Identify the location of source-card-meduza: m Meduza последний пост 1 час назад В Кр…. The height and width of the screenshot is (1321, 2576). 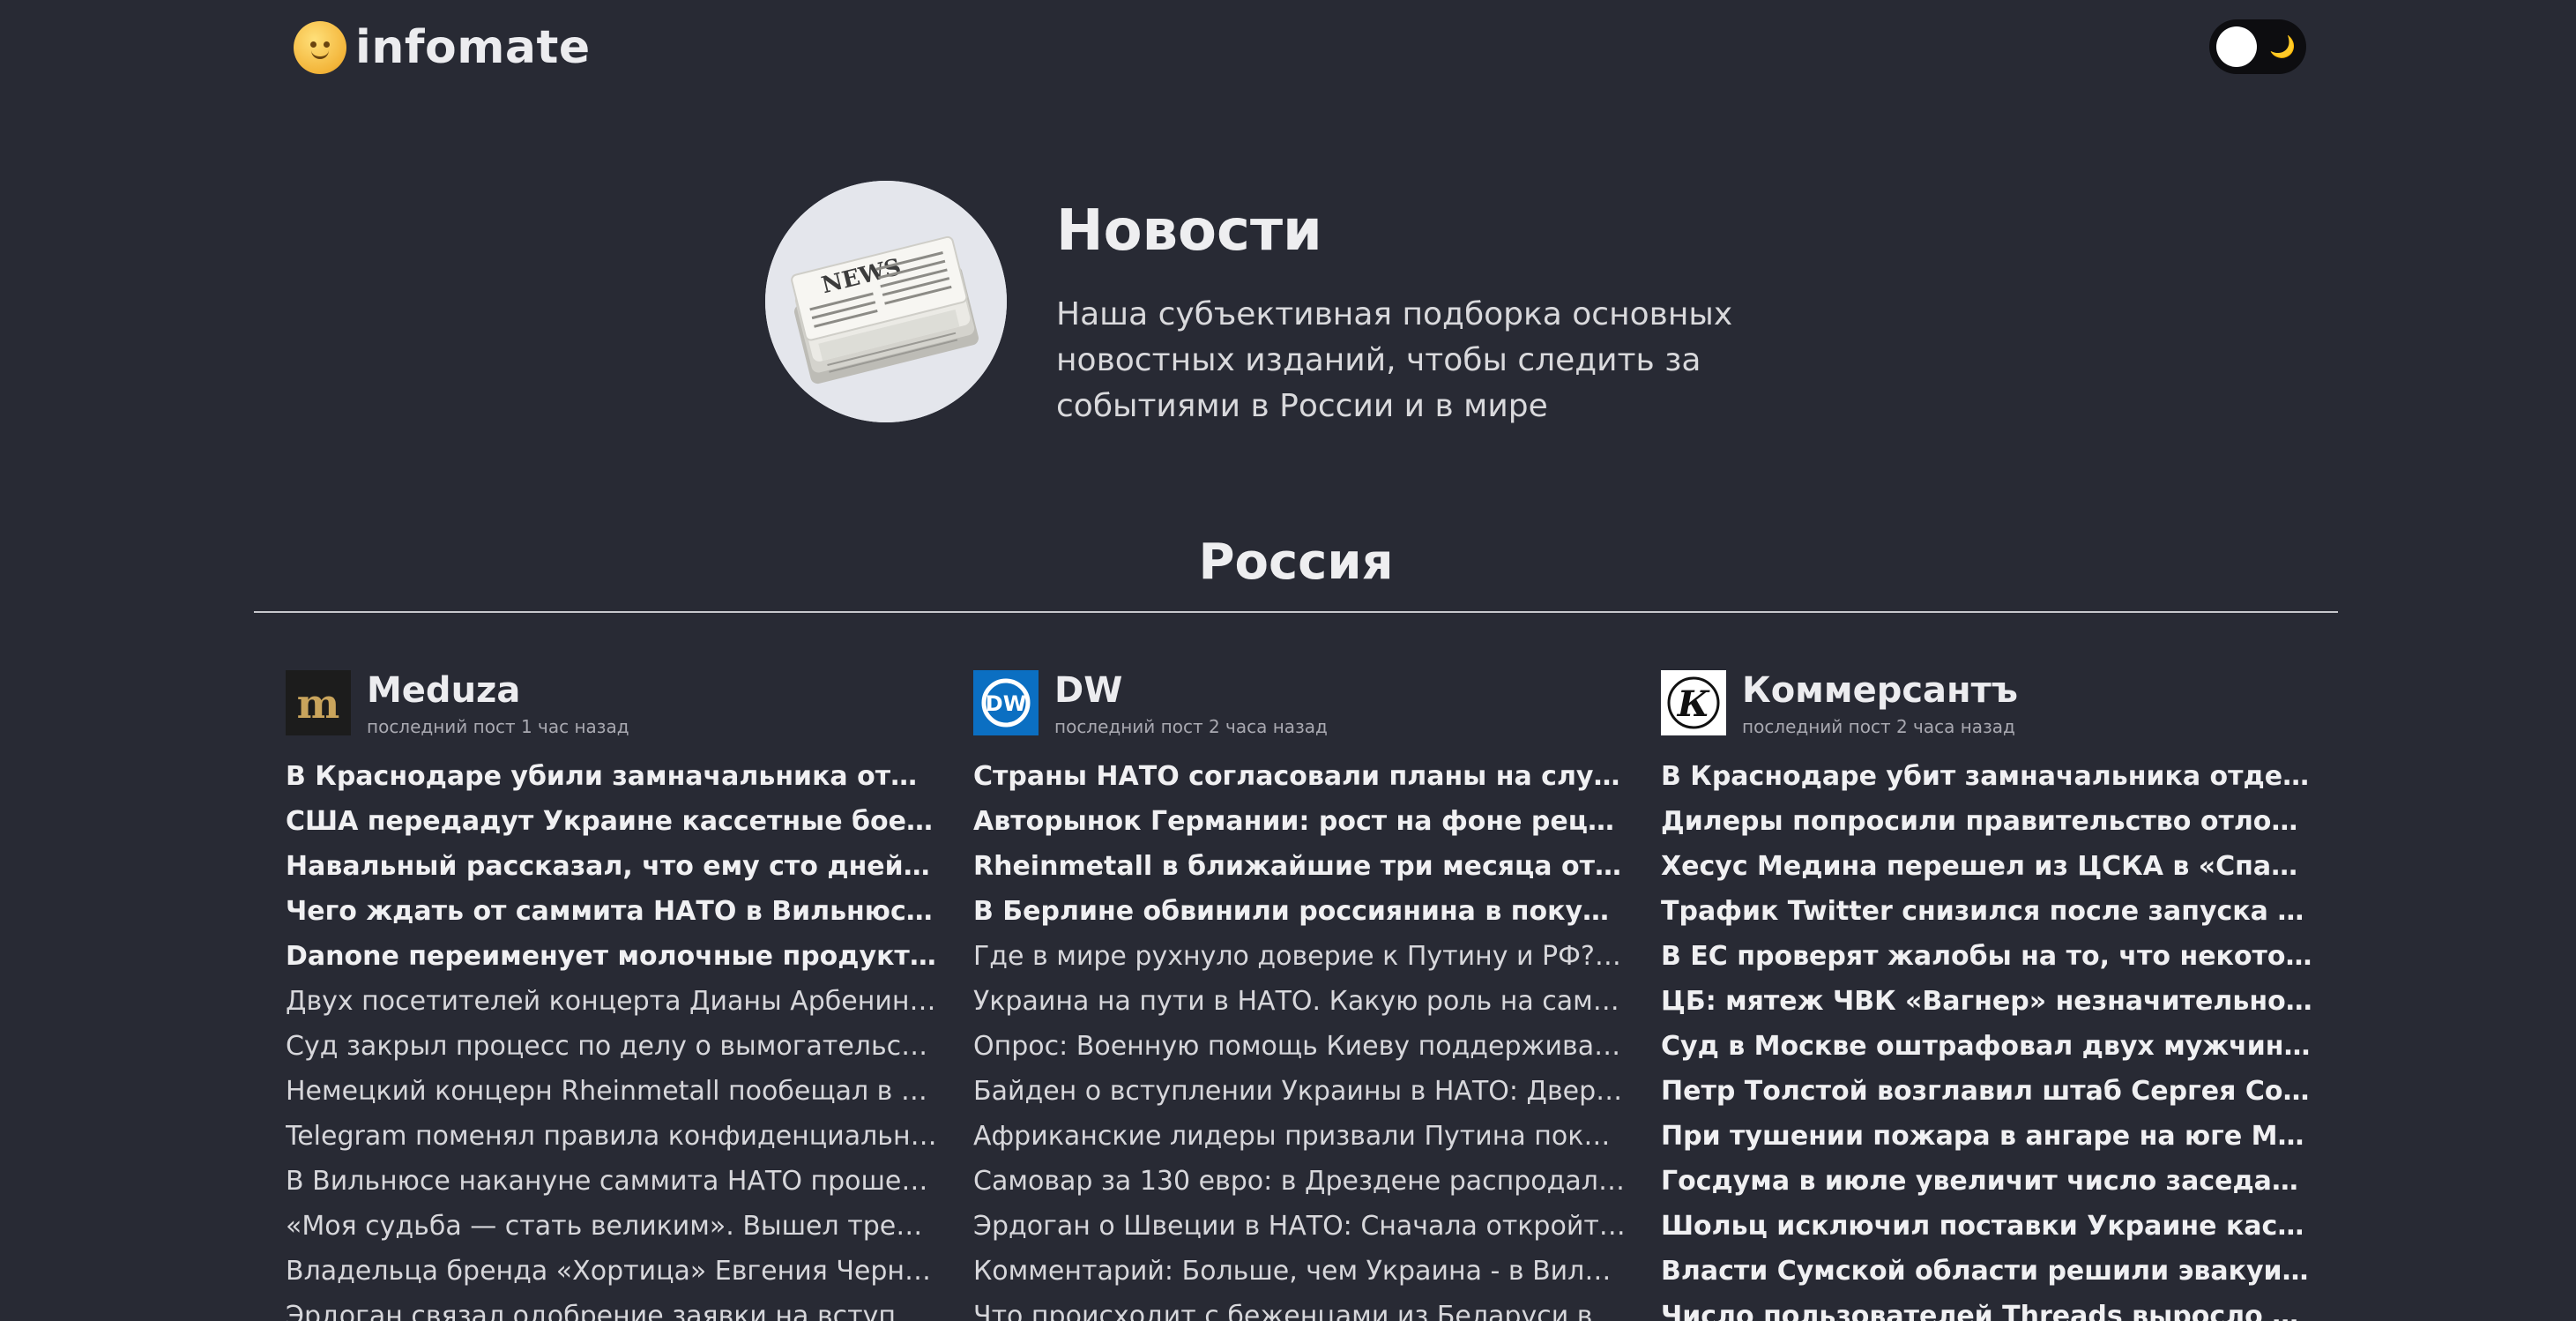
(612, 994).